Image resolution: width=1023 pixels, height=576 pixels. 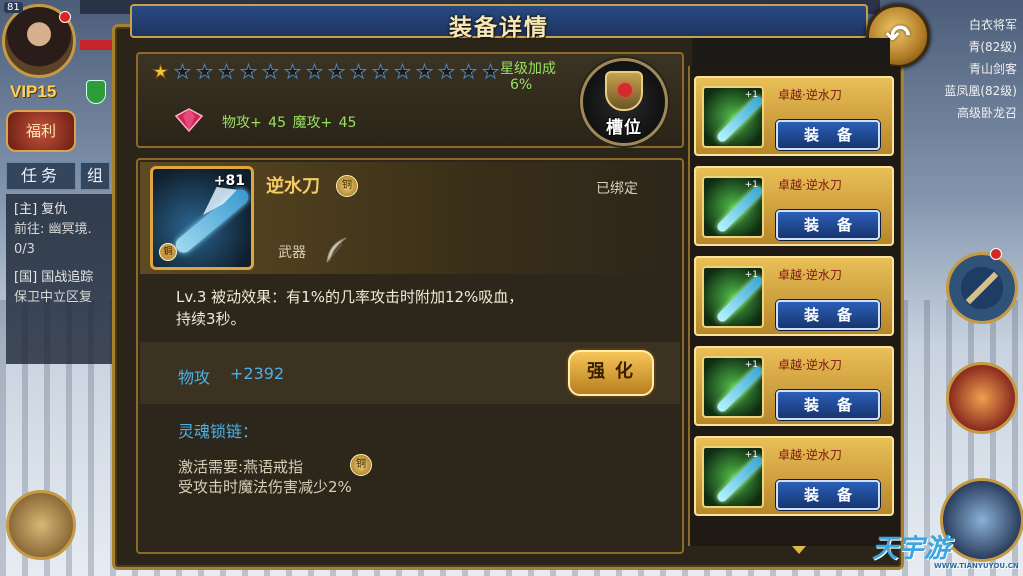 I want to click on attack-value: +2392, so click(x=257, y=373).